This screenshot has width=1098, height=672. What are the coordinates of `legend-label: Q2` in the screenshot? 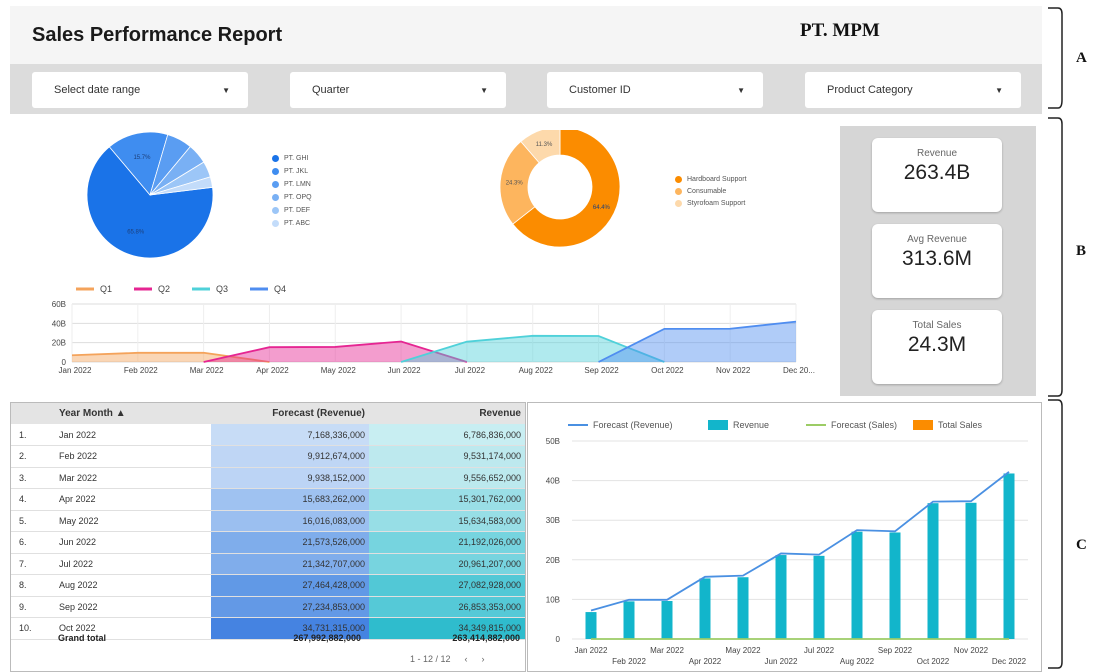 It's located at (164, 289).